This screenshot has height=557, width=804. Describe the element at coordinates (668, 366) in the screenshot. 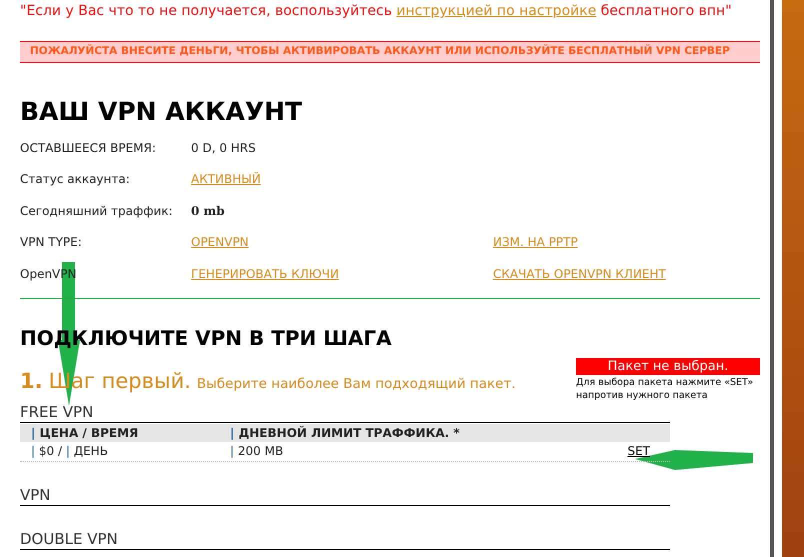

I see `package-status: Пакет не выбран.` at that location.